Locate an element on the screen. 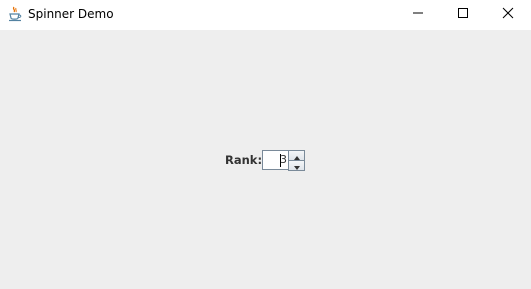  rank-spinner: 3 is located at coordinates (283, 160).